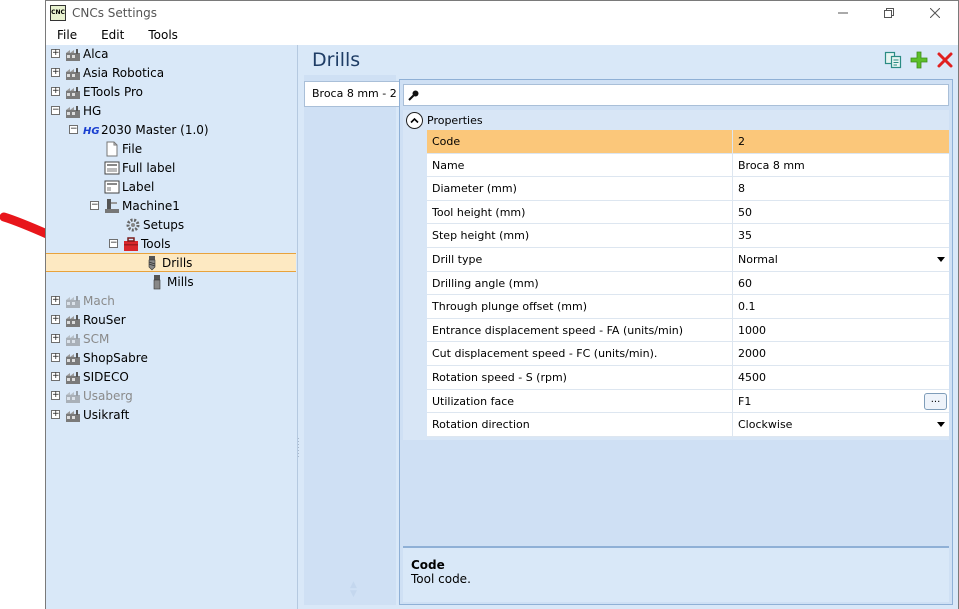 This screenshot has width=959, height=609. What do you see at coordinates (676, 489) in the screenshot?
I see `property-grid-empty-area` at bounding box center [676, 489].